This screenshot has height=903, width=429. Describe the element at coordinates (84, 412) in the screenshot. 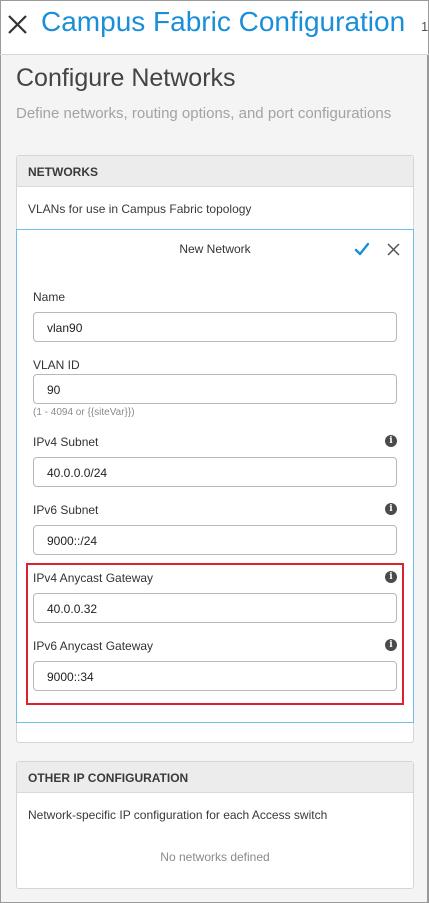

I see `vlan-id-hint: (1 - 4094 or {{siteVar}})` at that location.